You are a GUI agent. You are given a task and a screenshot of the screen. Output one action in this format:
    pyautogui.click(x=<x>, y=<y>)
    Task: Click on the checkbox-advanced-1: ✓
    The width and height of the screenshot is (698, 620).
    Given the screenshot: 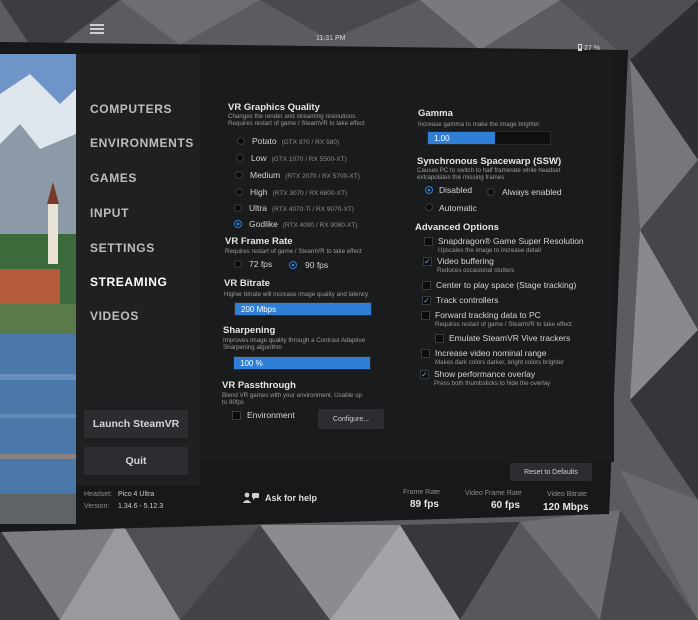 What is the action you would take?
    pyautogui.click(x=427, y=261)
    